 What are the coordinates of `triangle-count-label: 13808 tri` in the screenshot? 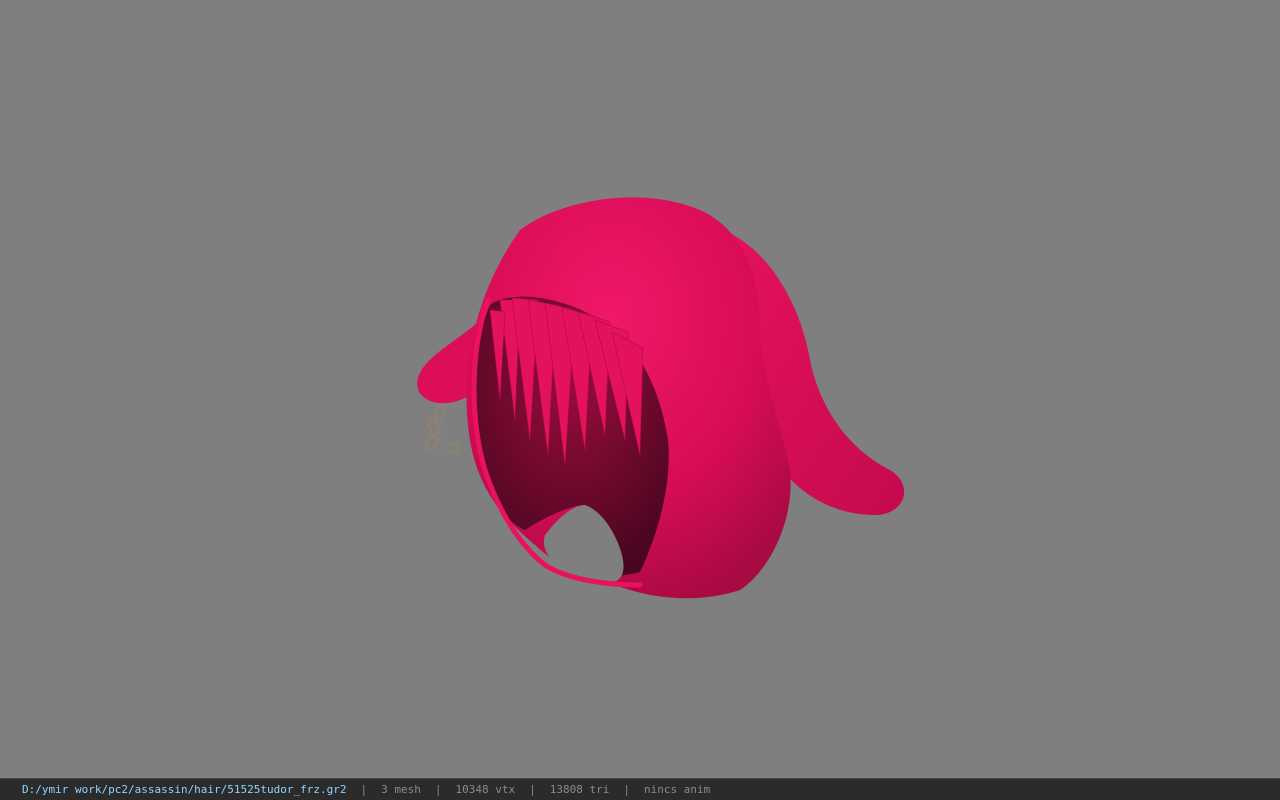 It's located at (579, 789).